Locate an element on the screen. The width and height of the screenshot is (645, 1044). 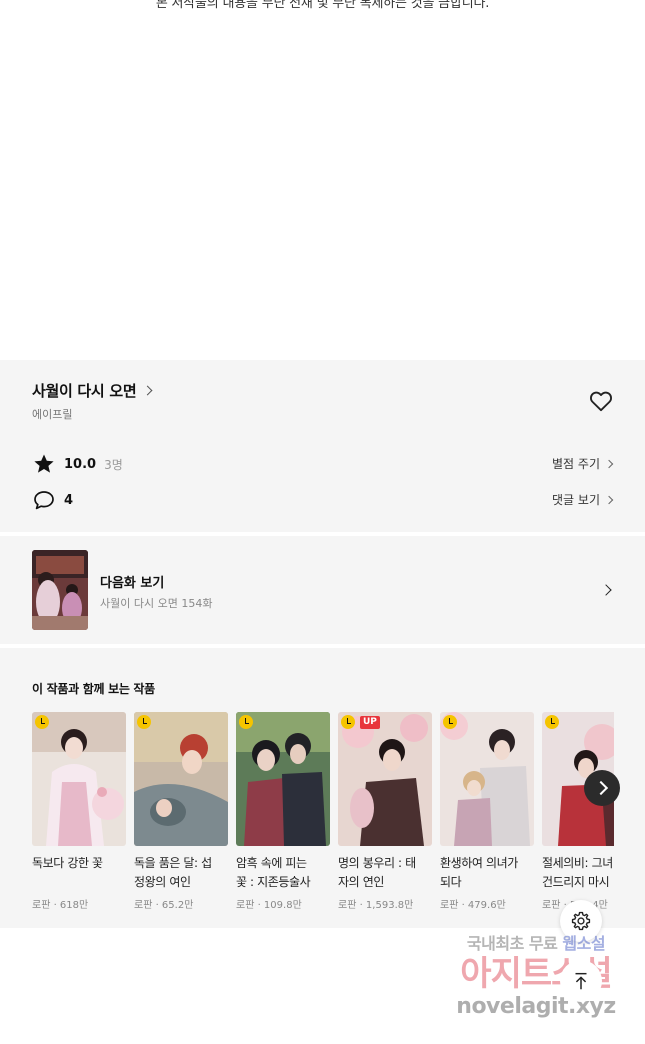
view-comments-button: 댓글 보기 is located at coordinates (583, 499).